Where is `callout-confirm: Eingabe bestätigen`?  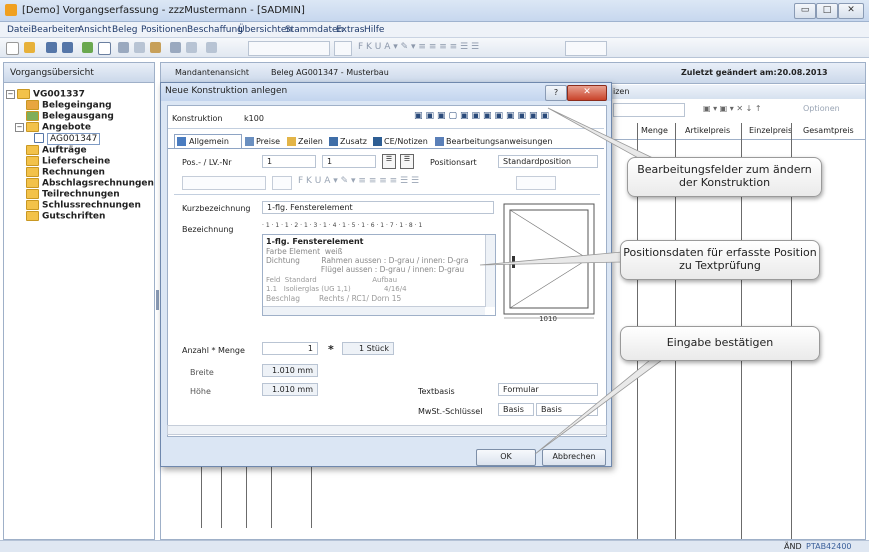
callout-confirm: Eingabe bestätigen is located at coordinates (720, 343).